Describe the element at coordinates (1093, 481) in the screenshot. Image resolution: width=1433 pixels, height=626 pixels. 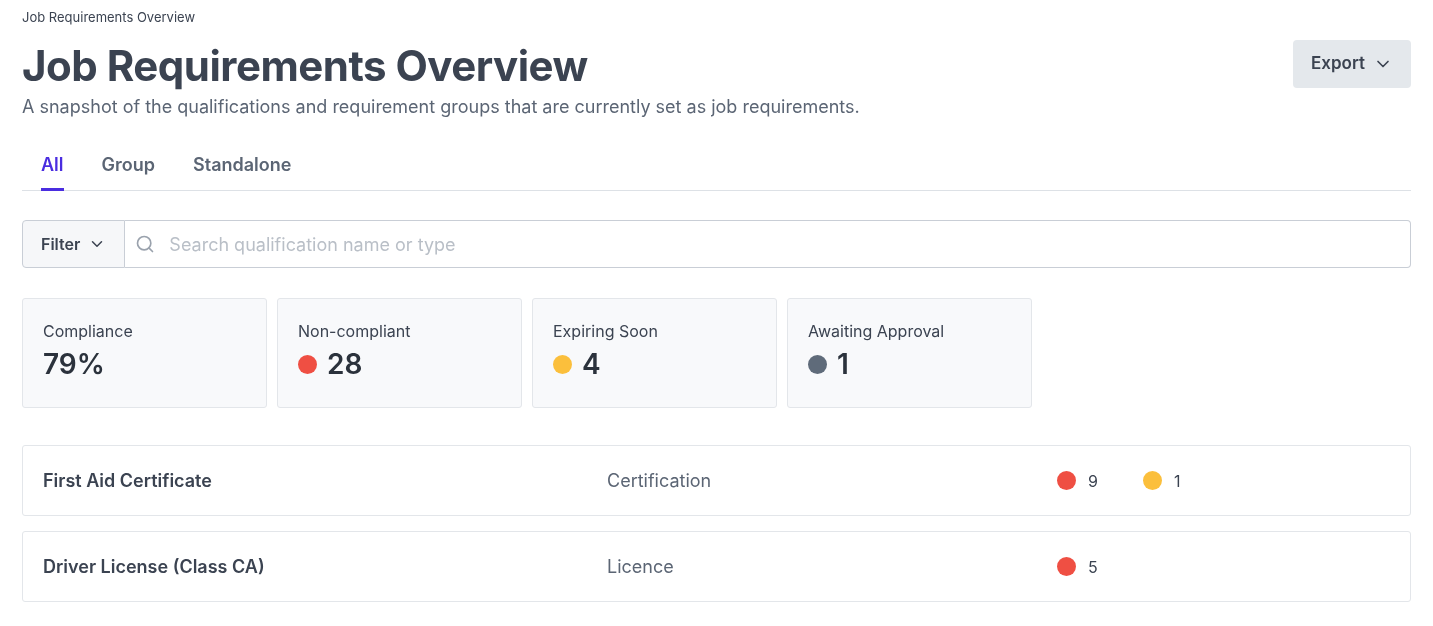
I see `status-count: 9` at that location.